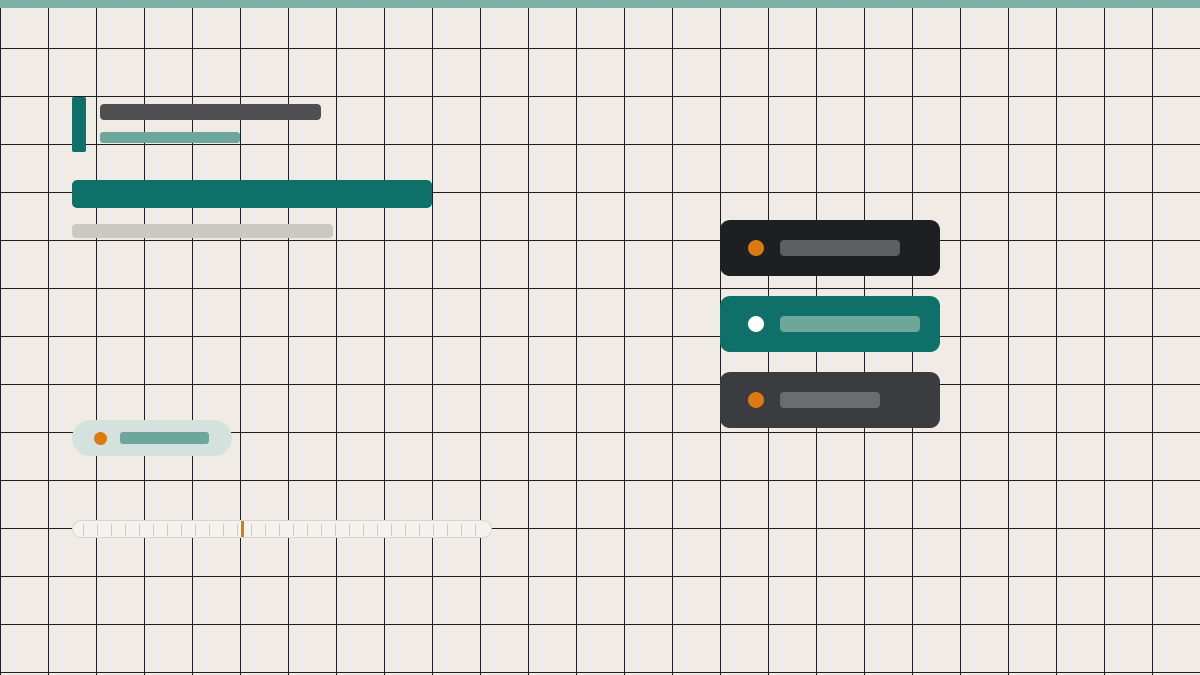  I want to click on slider-thumb, so click(242, 529).